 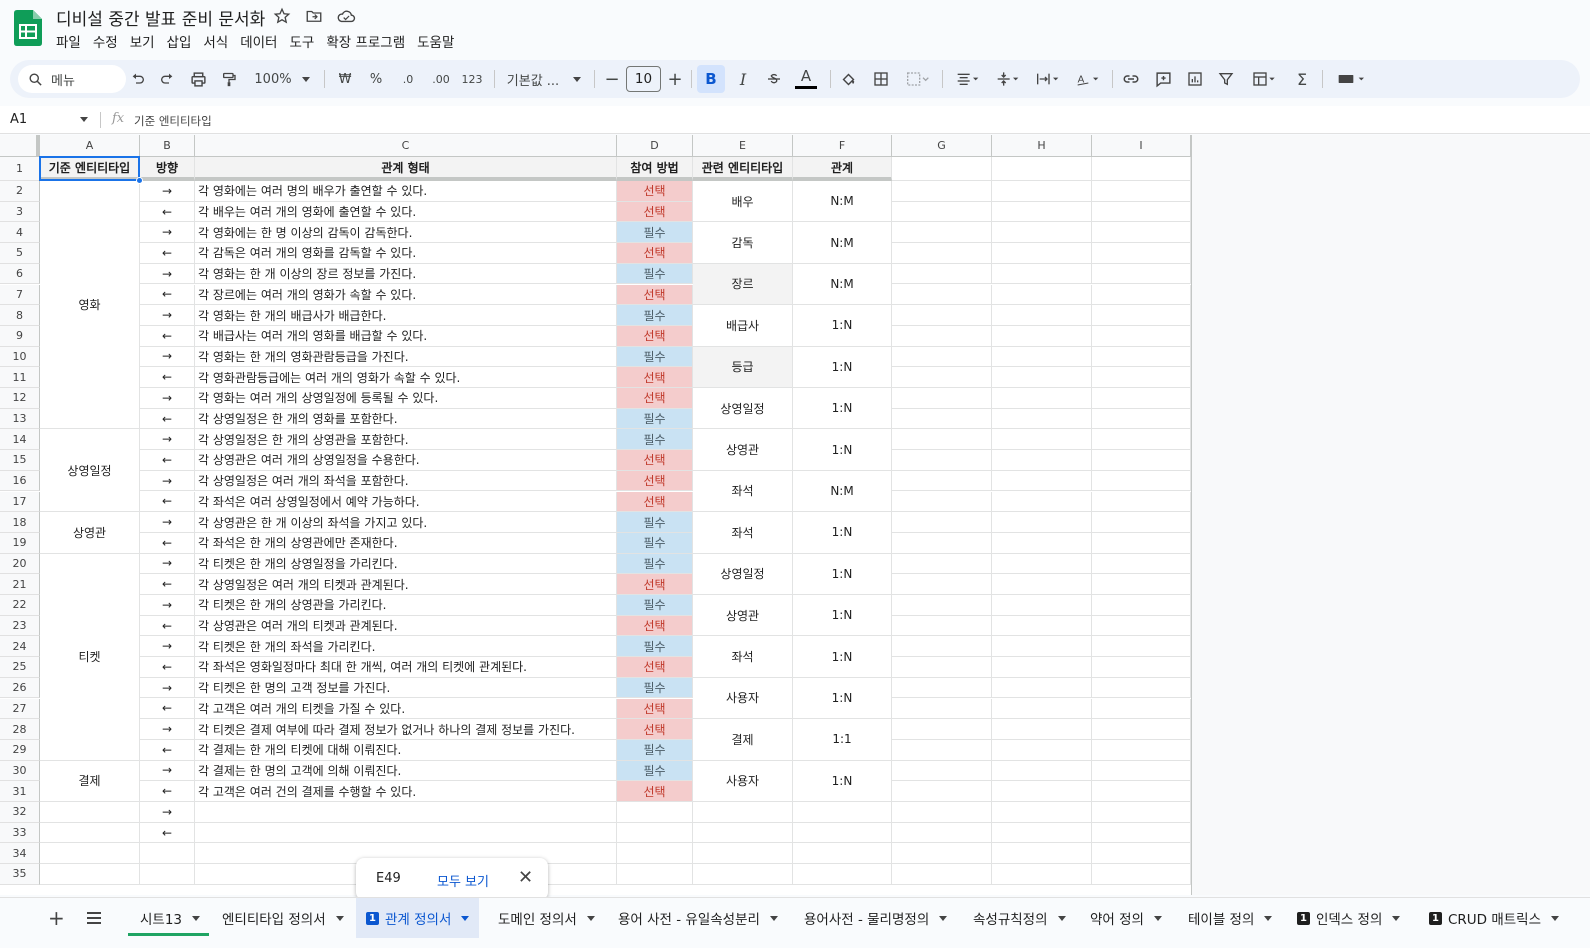 I want to click on relation-text-cell: 각 영화관람등급에는 여러 개의 영화가 속할 수 있다., so click(x=406, y=377).